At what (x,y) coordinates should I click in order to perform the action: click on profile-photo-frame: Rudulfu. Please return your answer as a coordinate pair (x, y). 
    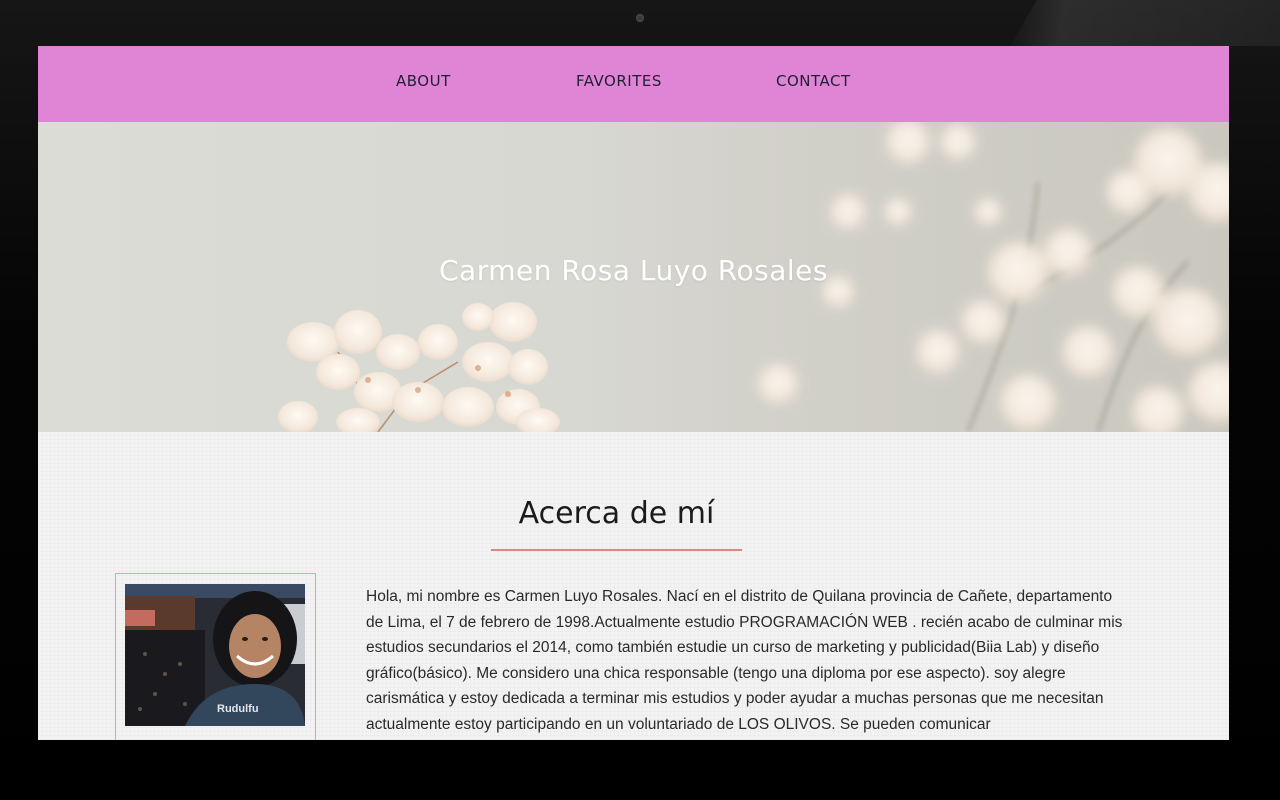
    Looking at the image, I should click on (215, 656).